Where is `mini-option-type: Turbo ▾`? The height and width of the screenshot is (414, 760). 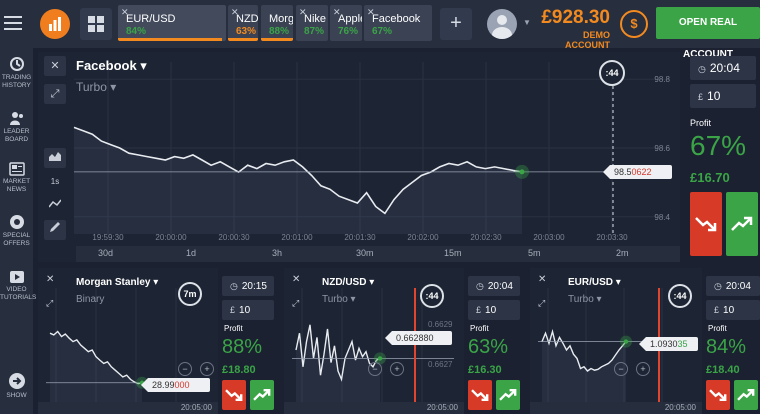
mini-option-type: Turbo ▾ is located at coordinates (339, 299).